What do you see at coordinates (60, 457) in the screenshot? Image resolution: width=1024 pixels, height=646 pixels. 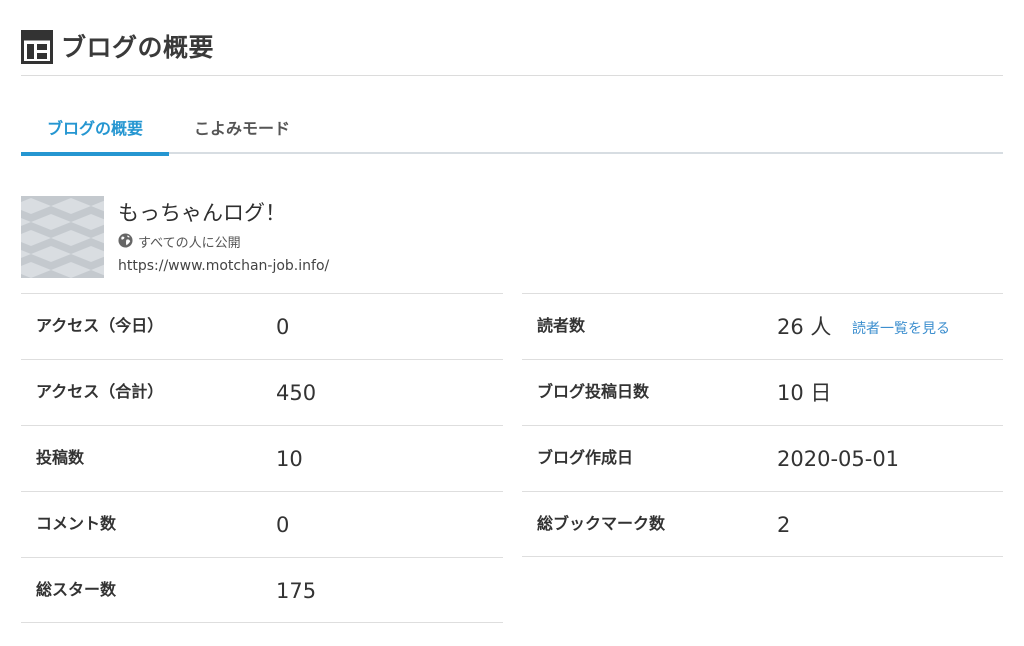 I see `stat-label: 投稿数` at bounding box center [60, 457].